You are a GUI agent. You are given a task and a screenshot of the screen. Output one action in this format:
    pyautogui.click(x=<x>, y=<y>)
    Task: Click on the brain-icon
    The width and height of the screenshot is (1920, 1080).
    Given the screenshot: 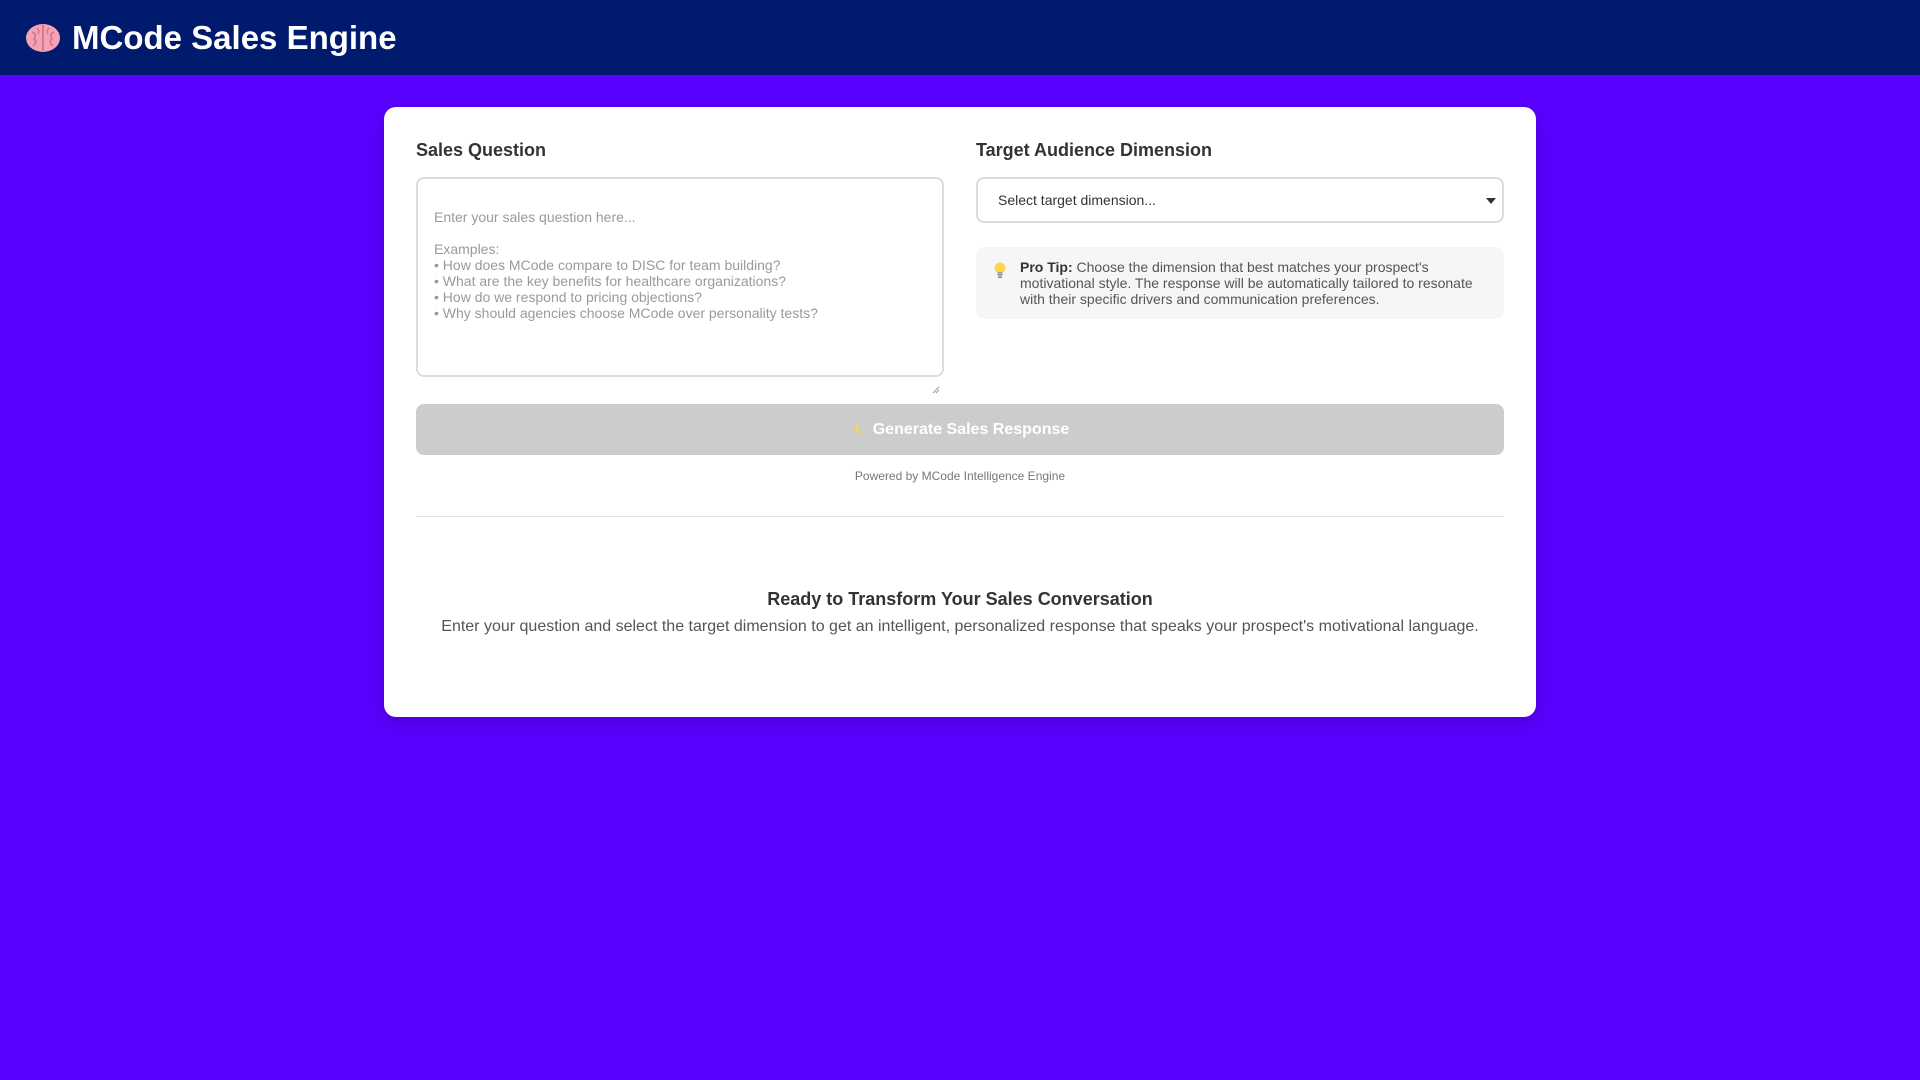 What is the action you would take?
    pyautogui.click(x=43, y=38)
    